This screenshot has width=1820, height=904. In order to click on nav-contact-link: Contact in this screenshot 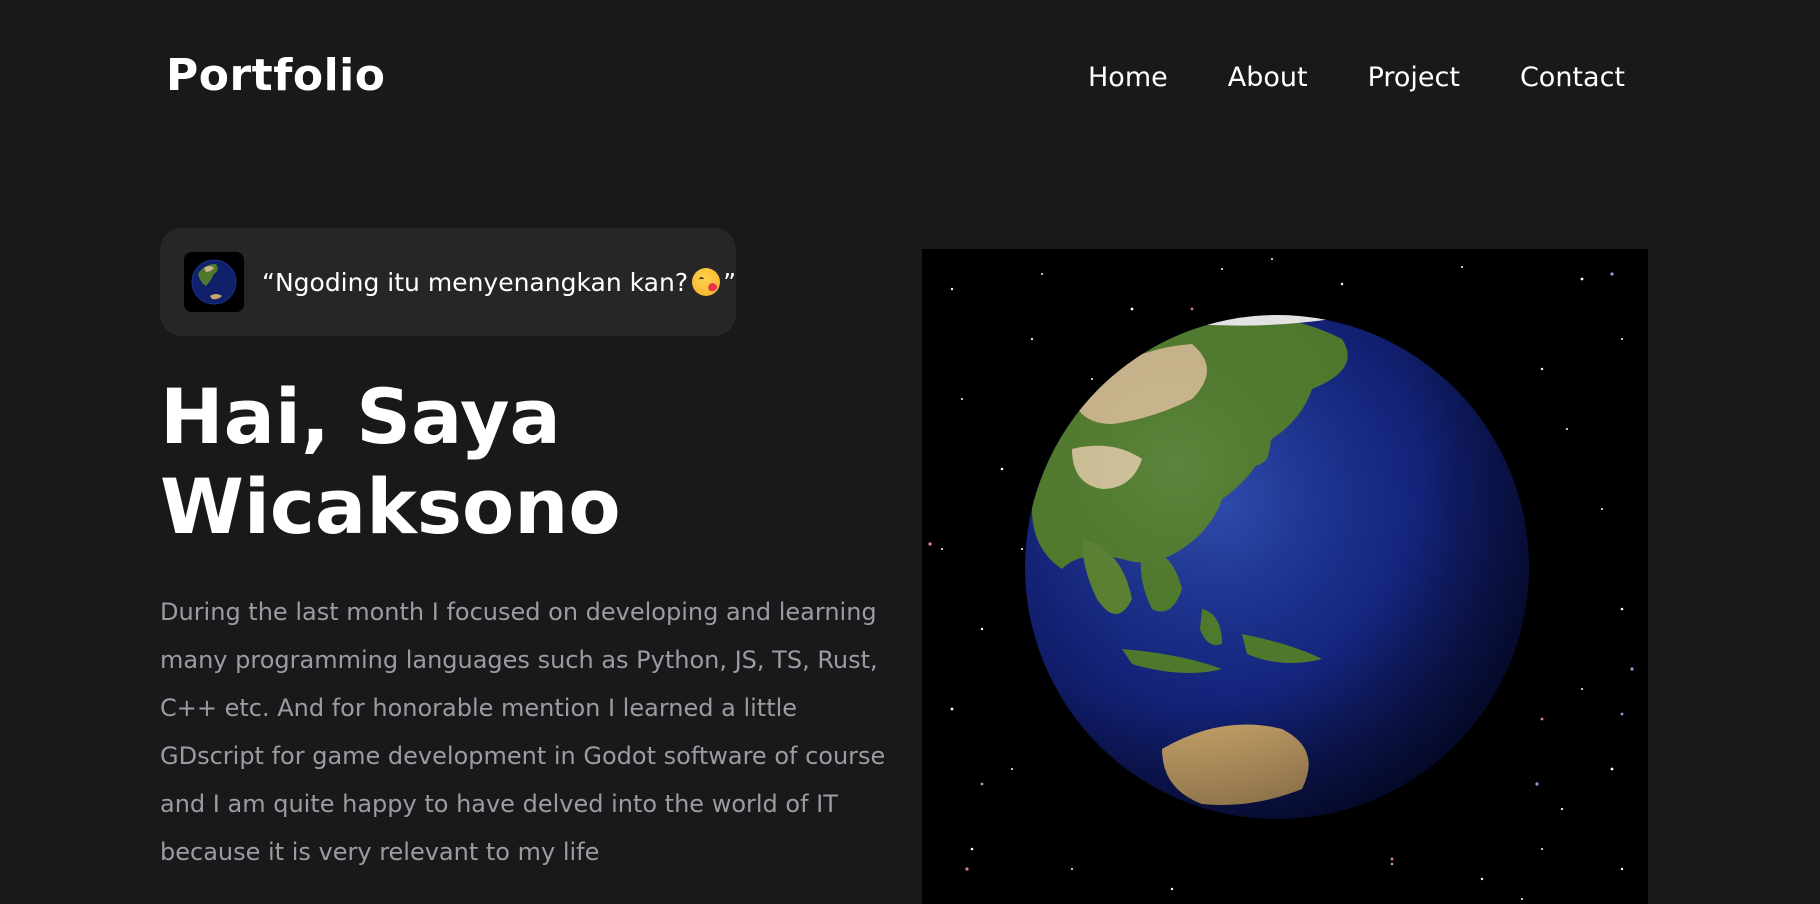, I will do `click(1572, 77)`.